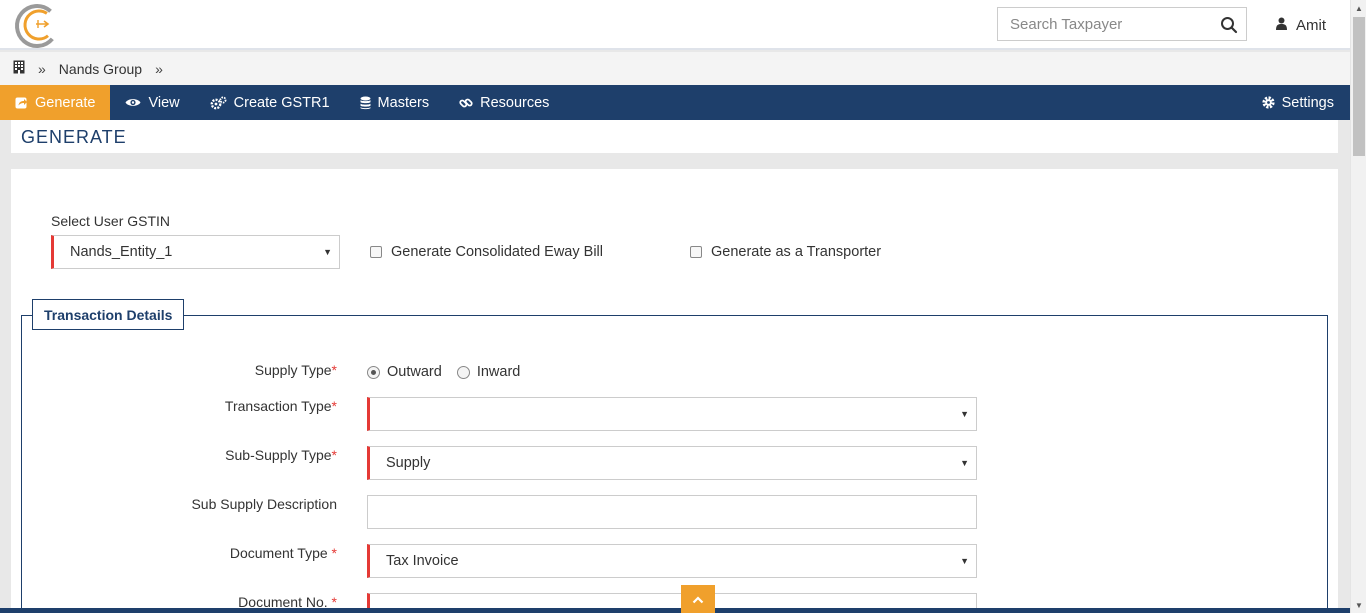  What do you see at coordinates (108, 314) in the screenshot?
I see `section-title: Transaction Details` at bounding box center [108, 314].